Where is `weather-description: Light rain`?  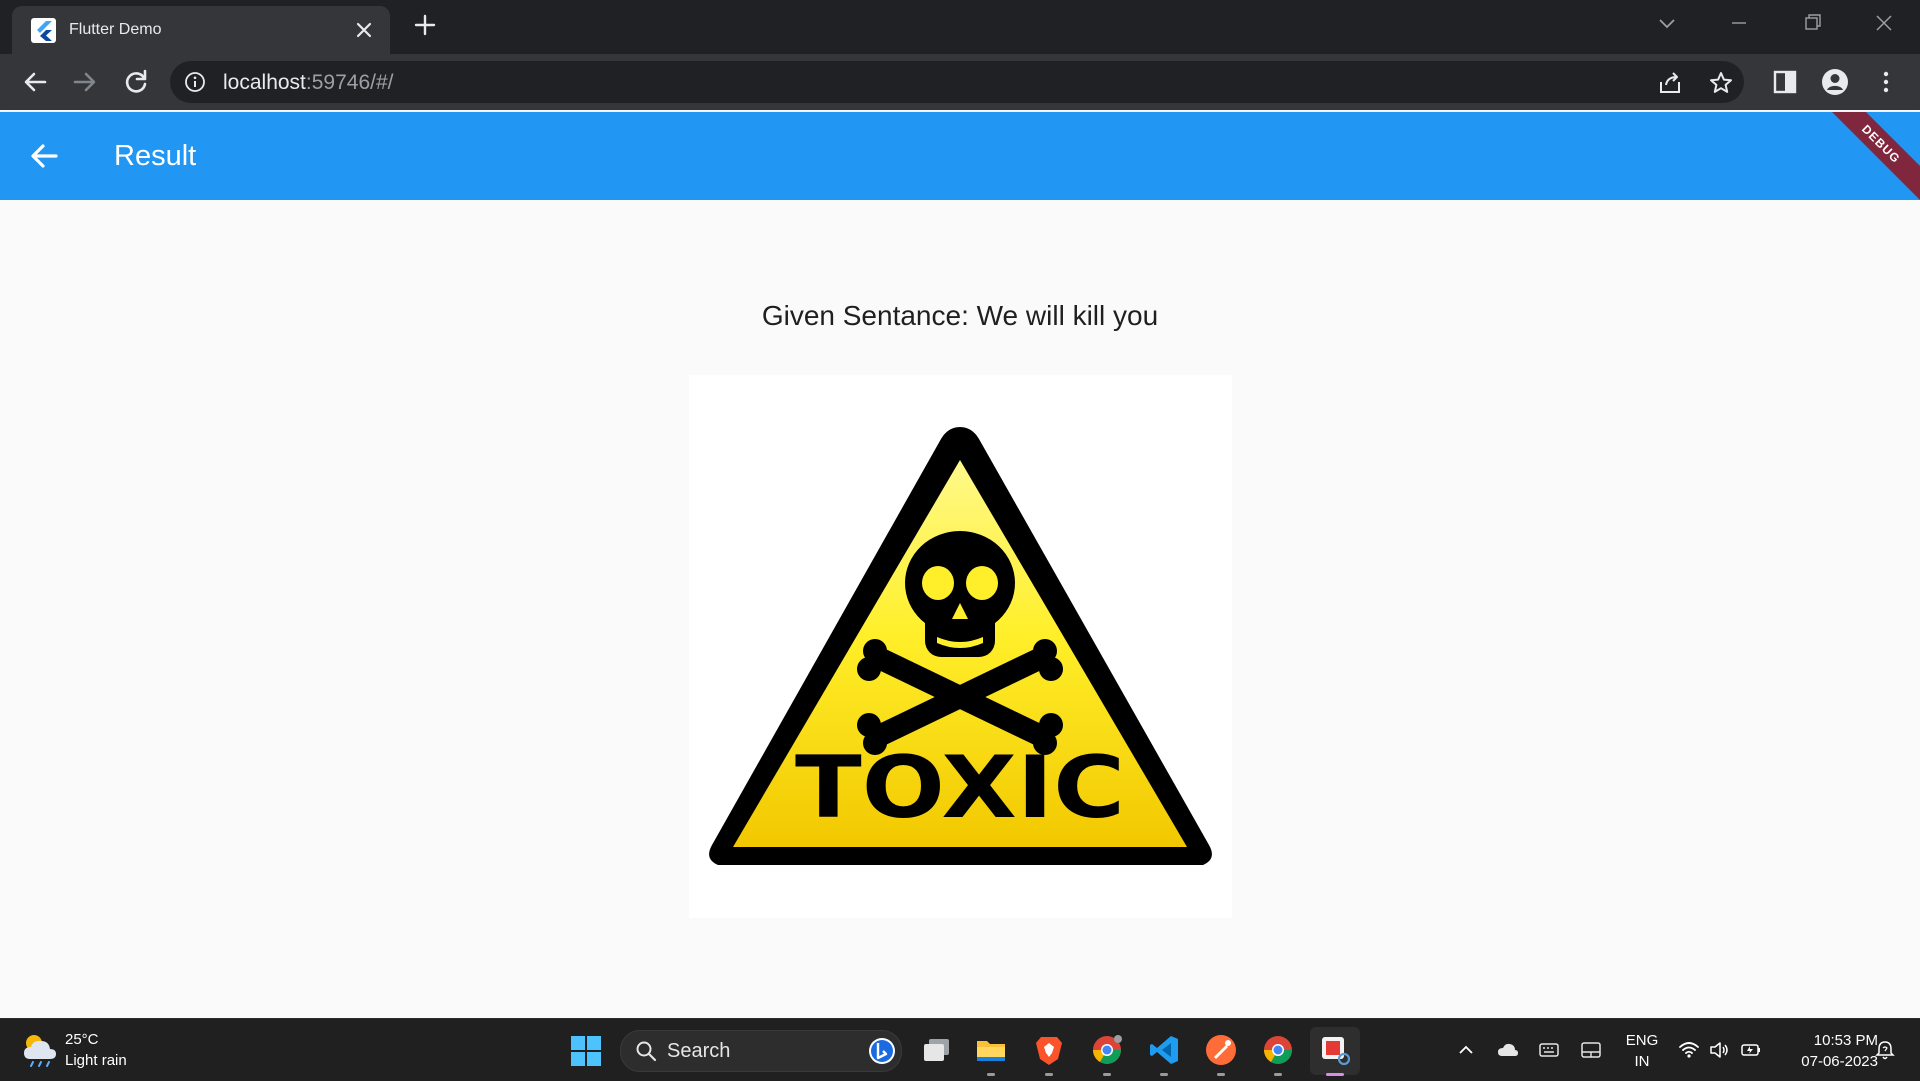
weather-description: Light rain is located at coordinates (96, 1060).